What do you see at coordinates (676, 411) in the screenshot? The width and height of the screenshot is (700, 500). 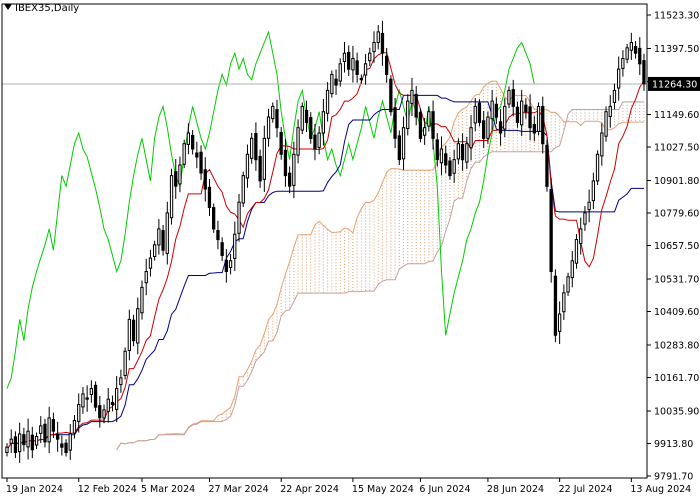 I see `y-tick-label: 10035.90` at bounding box center [676, 411].